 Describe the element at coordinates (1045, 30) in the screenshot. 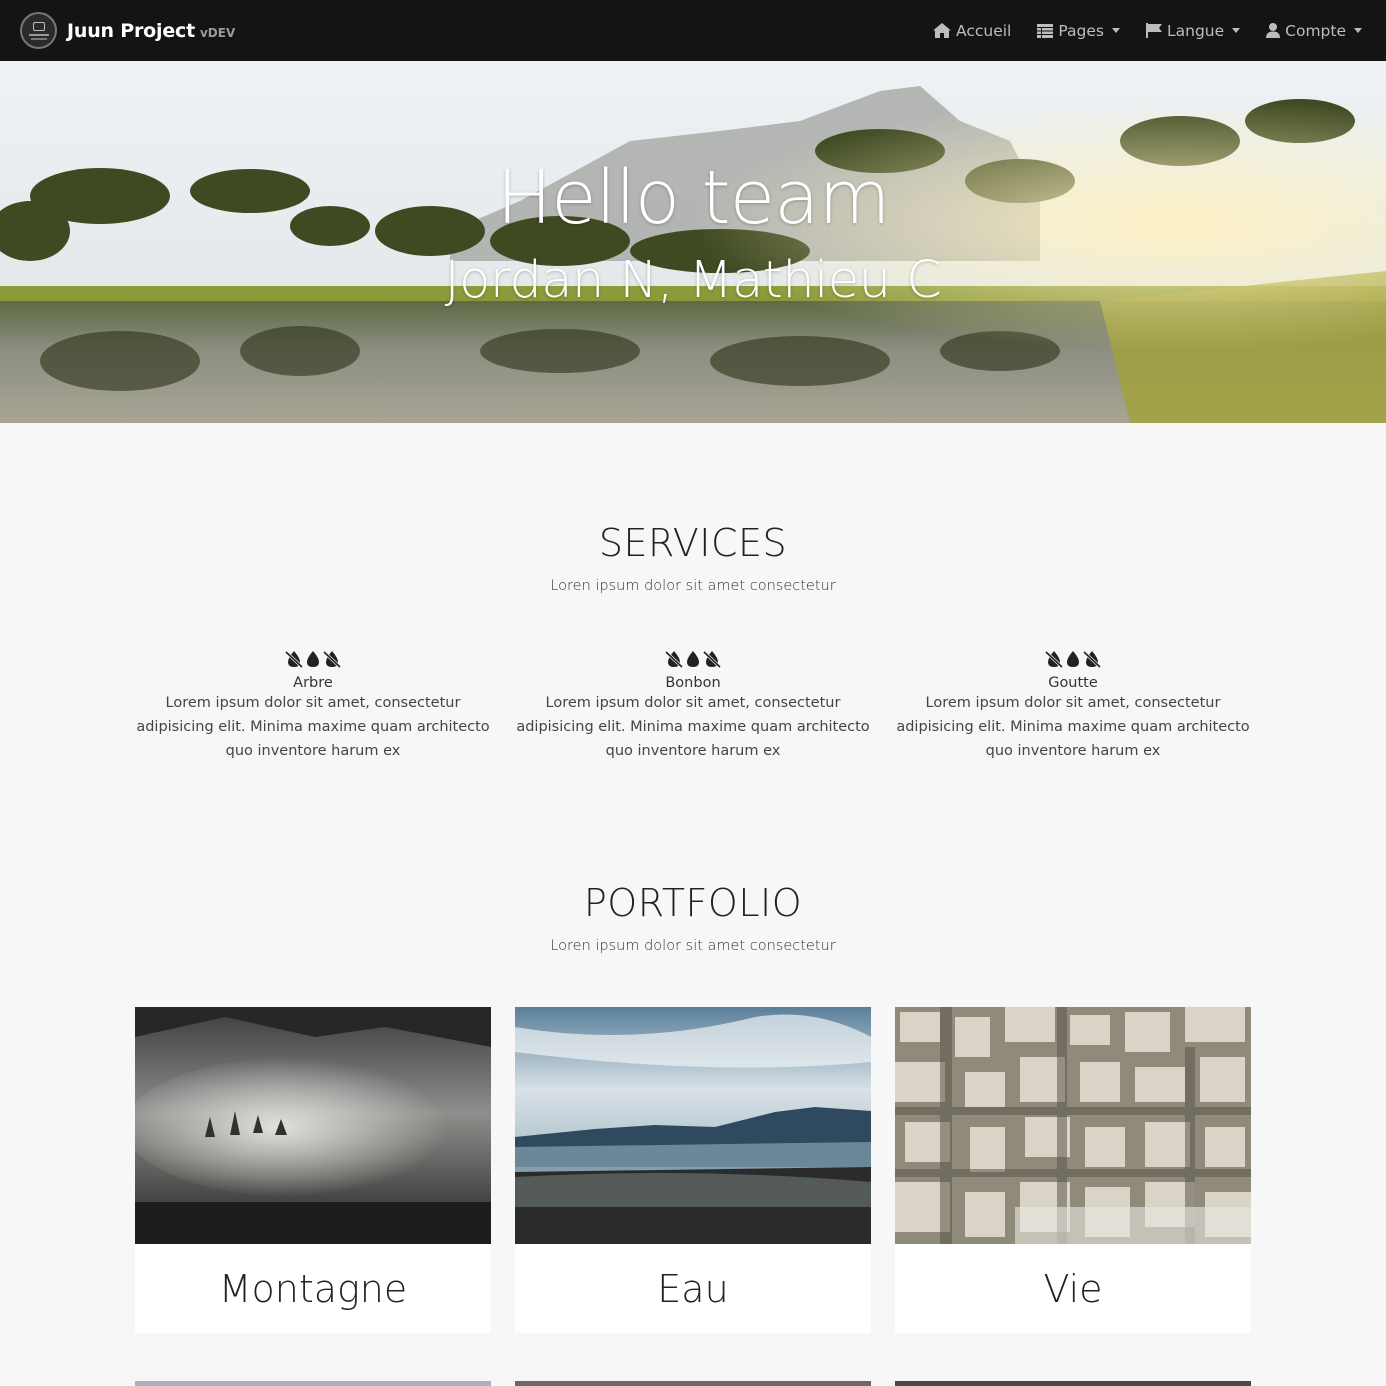

I see `table-icon` at that location.